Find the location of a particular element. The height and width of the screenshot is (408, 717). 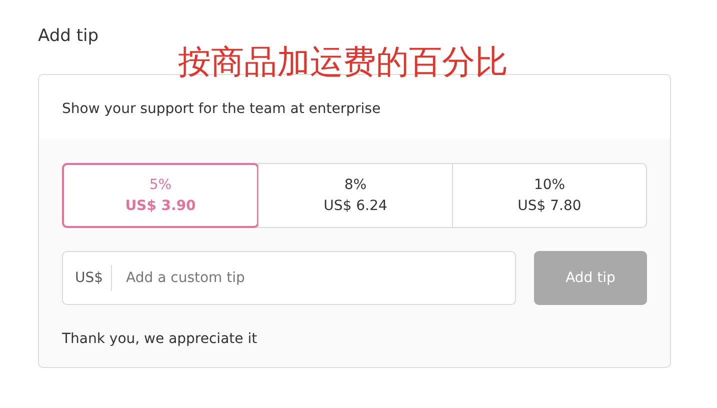

currency-prefix: US$ is located at coordinates (87, 278).